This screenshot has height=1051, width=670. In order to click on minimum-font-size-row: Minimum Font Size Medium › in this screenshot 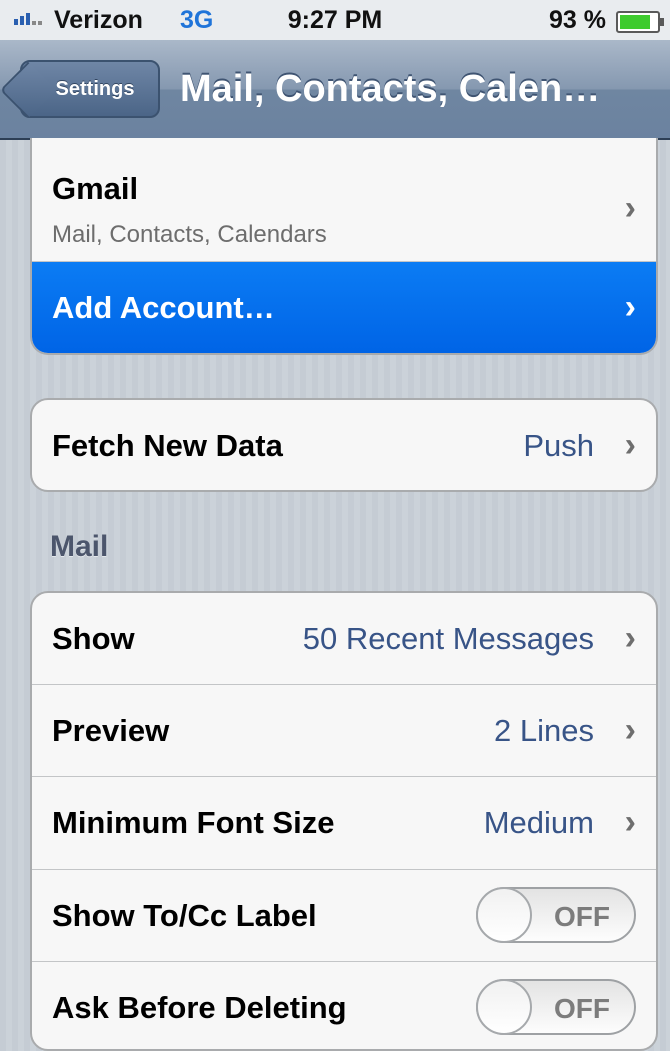, I will do `click(344, 823)`.